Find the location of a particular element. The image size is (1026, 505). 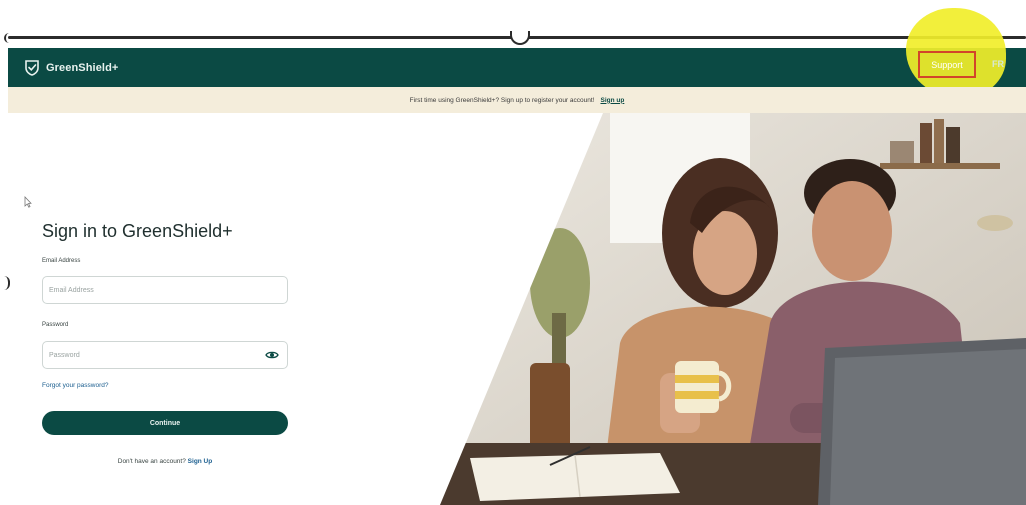

brand-logo: GreenShield+ is located at coordinates (71, 67).